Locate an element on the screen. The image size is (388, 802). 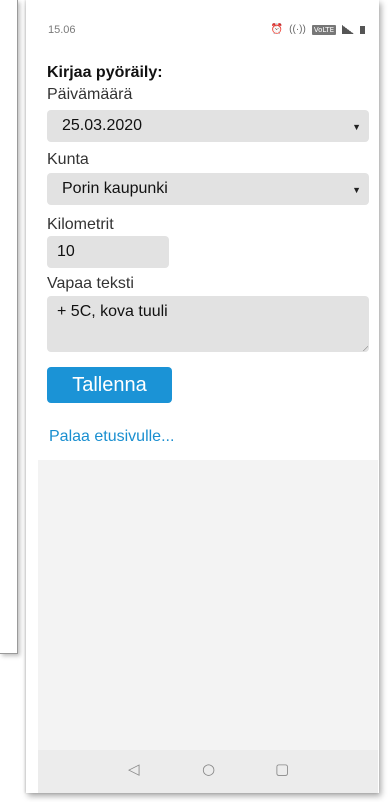
municipality-label: Kunta is located at coordinates (68, 159).